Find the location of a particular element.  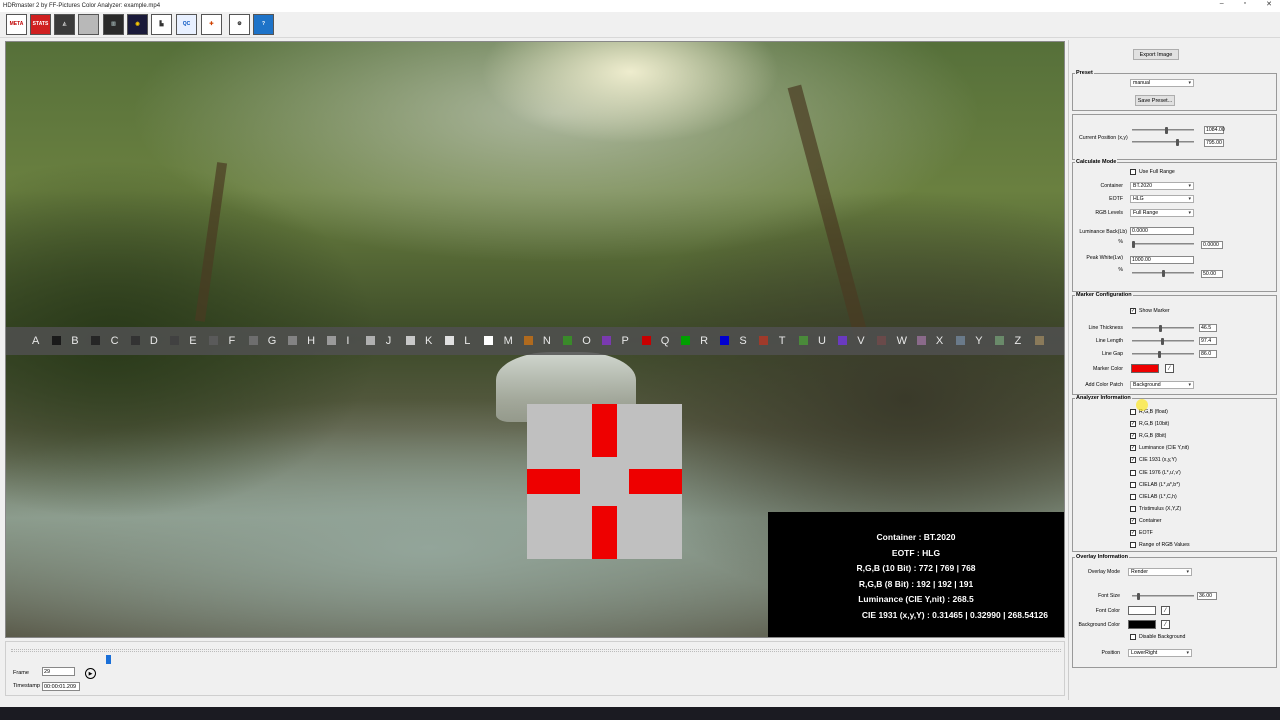

overlay-mode-select: Render is located at coordinates (1160, 572).